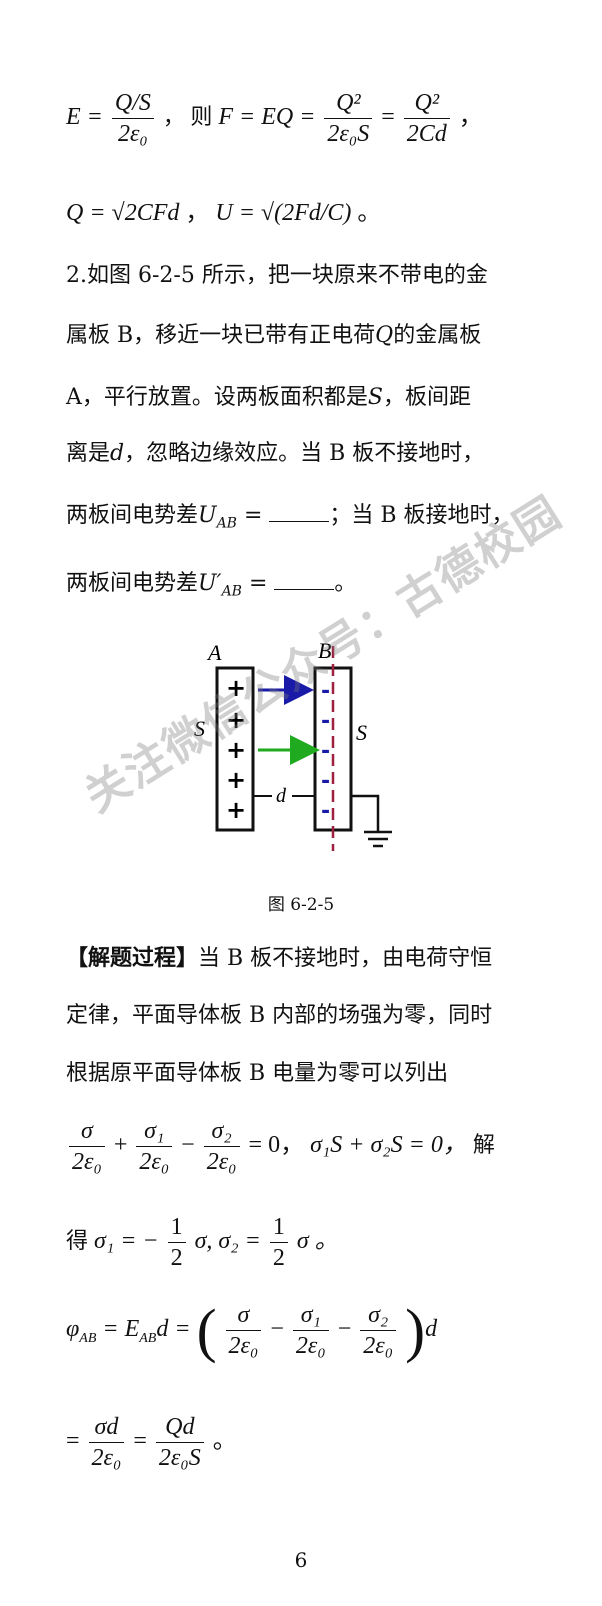  I want to click on e-field: = E, so click(121, 1329).